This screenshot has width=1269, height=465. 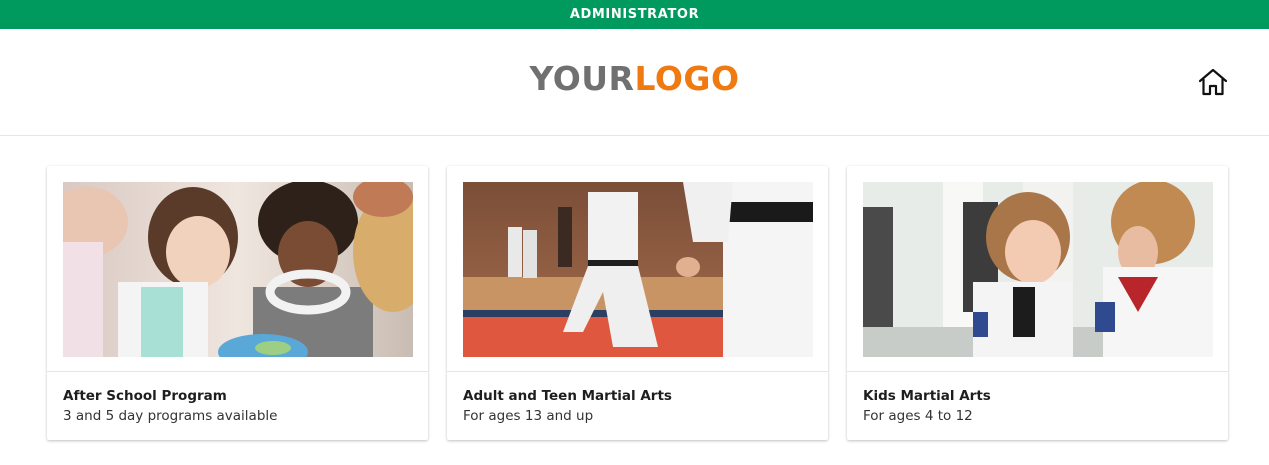 I want to click on card-title: Kids Martial Arts, so click(x=927, y=396).